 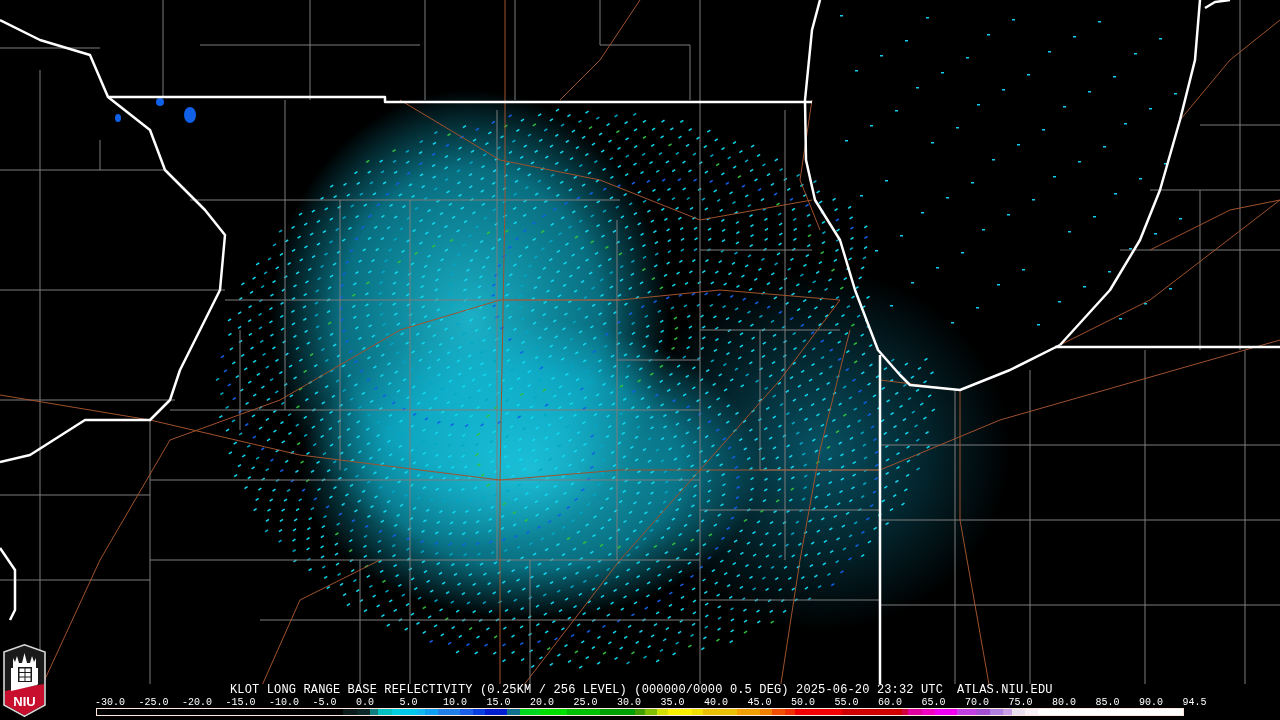 What do you see at coordinates (1108, 702) in the screenshot?
I see `scale-label: 85.0` at bounding box center [1108, 702].